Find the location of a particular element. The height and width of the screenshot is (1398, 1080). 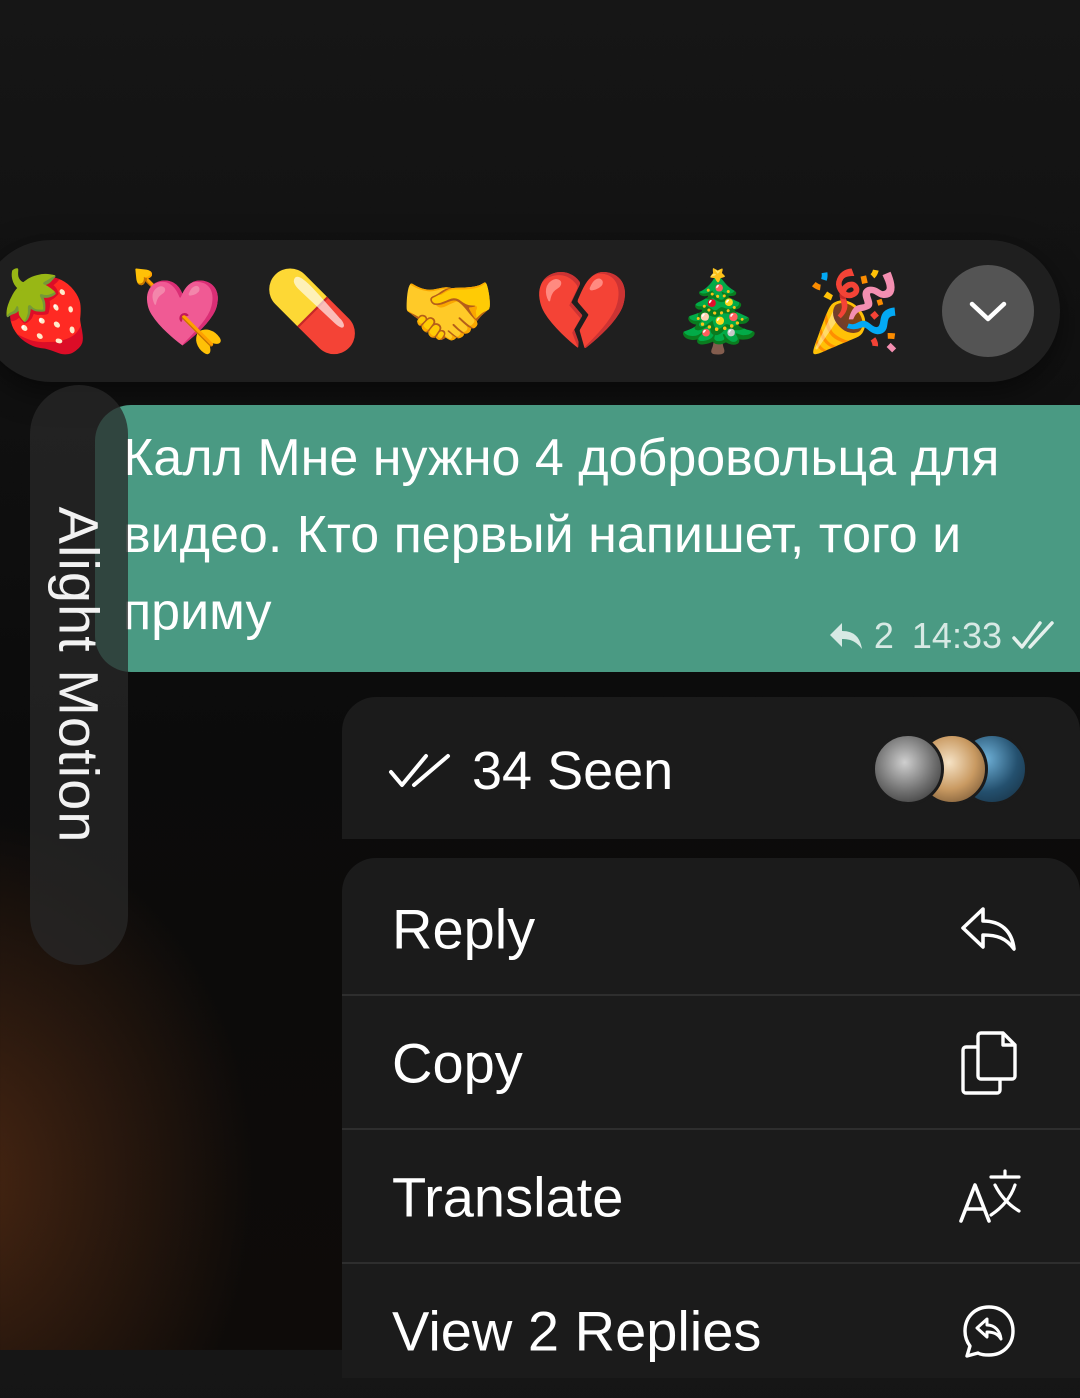

reaction-heart-with-arrow: 💘 is located at coordinates (178, 312).